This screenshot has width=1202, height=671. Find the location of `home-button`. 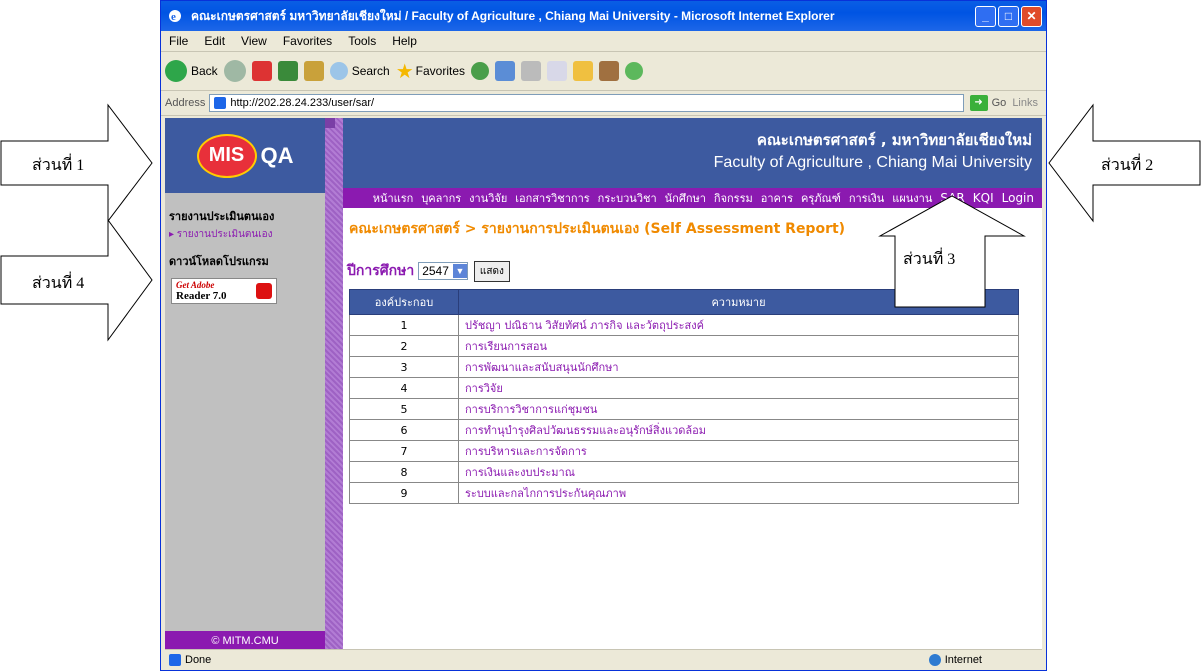

home-button is located at coordinates (313, 71).